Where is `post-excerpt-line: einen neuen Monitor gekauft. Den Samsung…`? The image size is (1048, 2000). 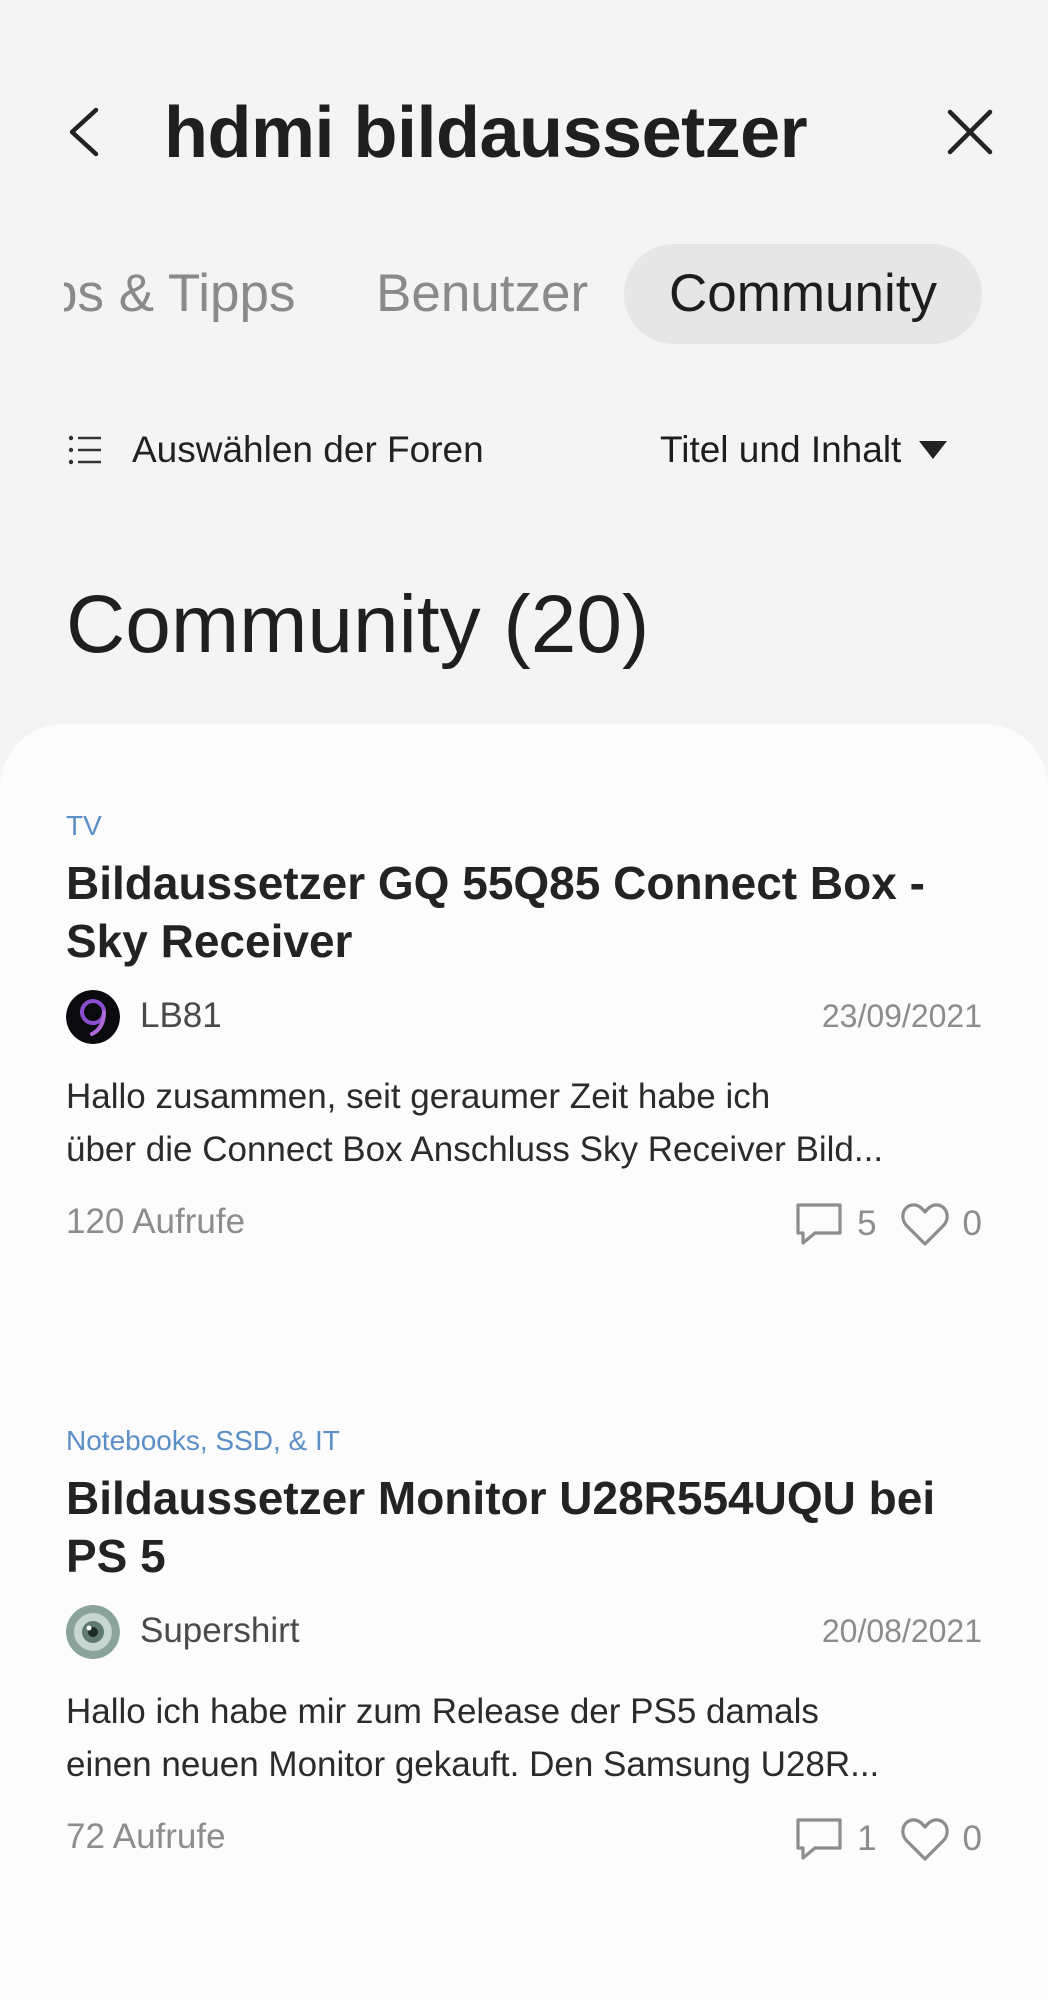 post-excerpt-line: einen neuen Monitor gekauft. Den Samsung… is located at coordinates (473, 1764).